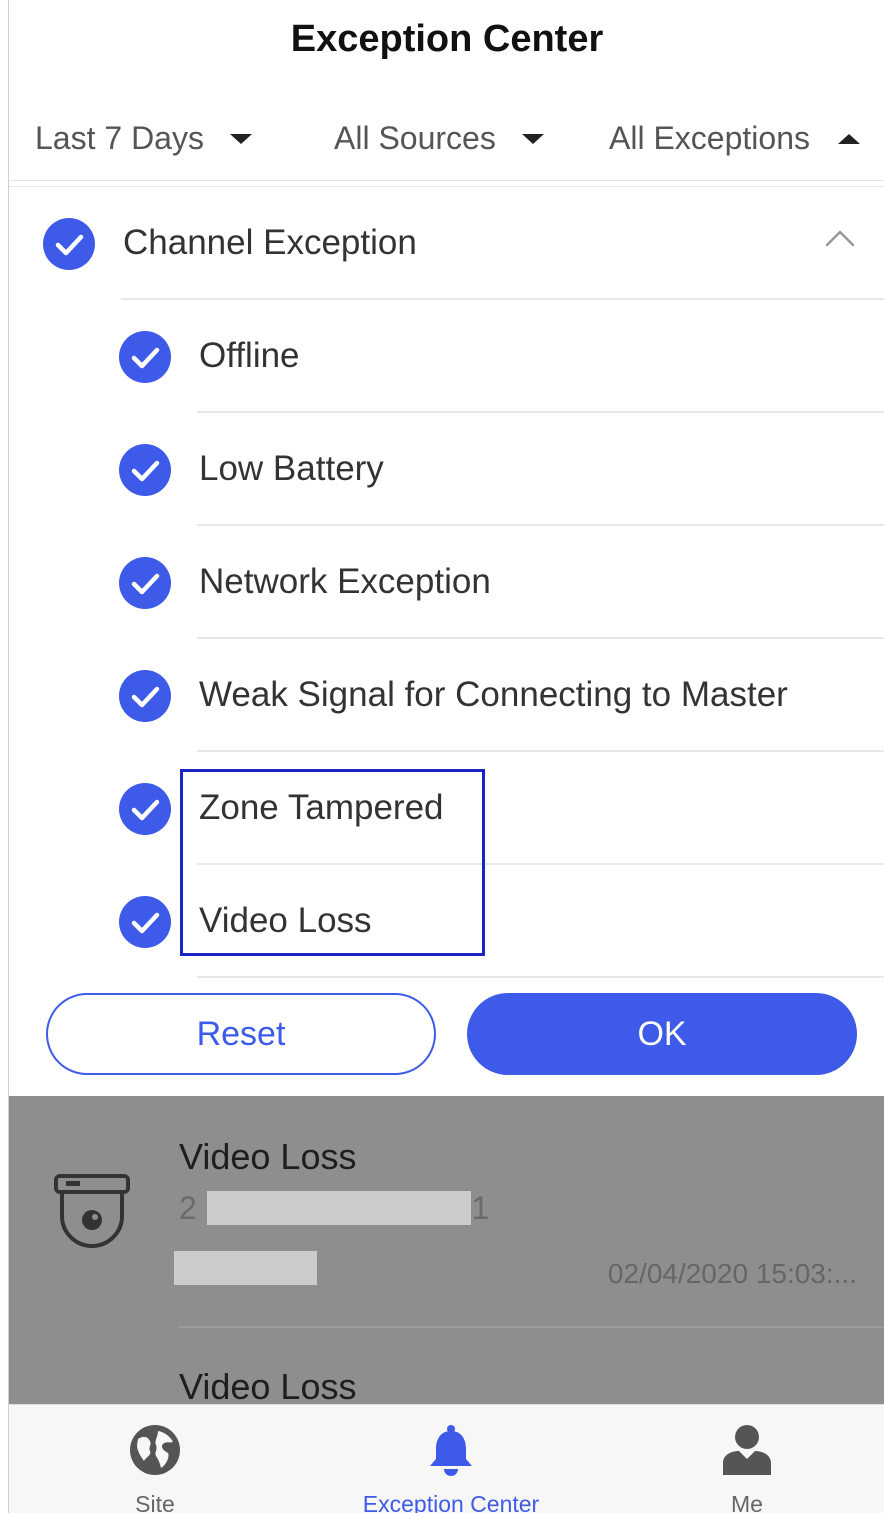 The image size is (884, 1513). I want to click on tab-label: Site, so click(155, 1502).